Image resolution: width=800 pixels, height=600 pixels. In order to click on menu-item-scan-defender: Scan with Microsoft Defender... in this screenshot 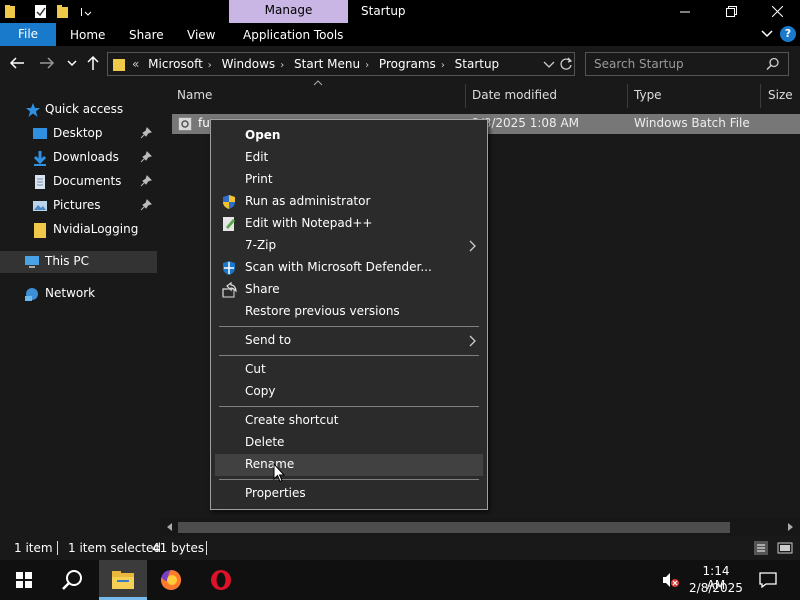, I will do `click(349, 268)`.